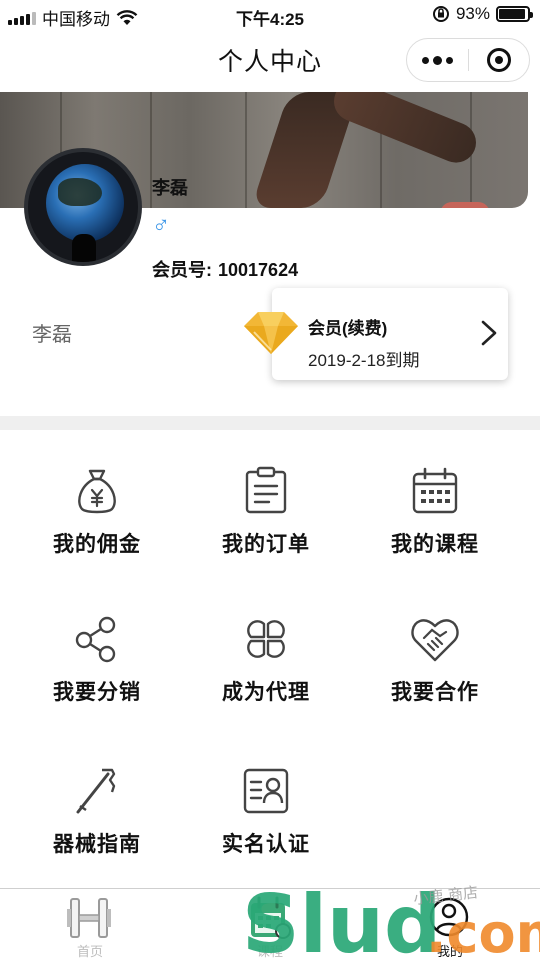 The image size is (540, 960). What do you see at coordinates (449, 951) in the screenshot?
I see `tab-label: 我的` at bounding box center [449, 951].